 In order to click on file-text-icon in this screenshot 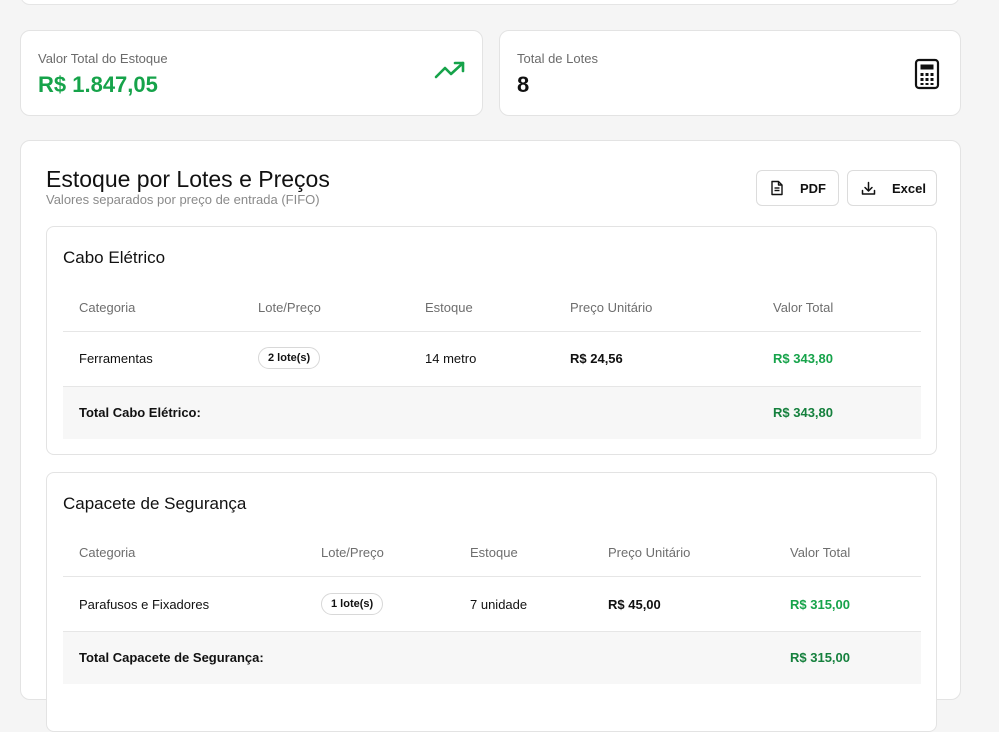, I will do `click(777, 188)`.